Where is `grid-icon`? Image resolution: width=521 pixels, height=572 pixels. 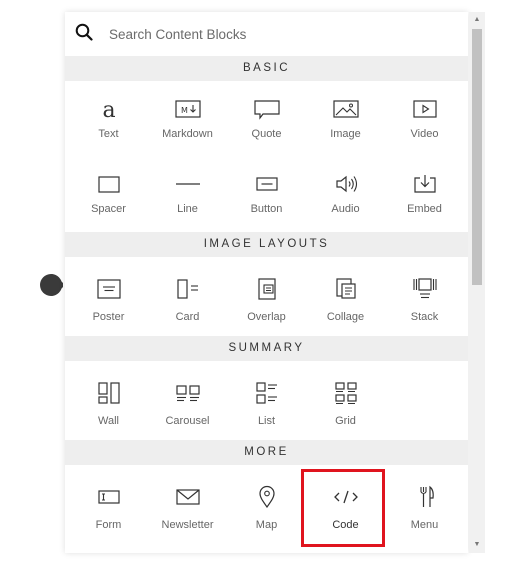 grid-icon is located at coordinates (346, 393).